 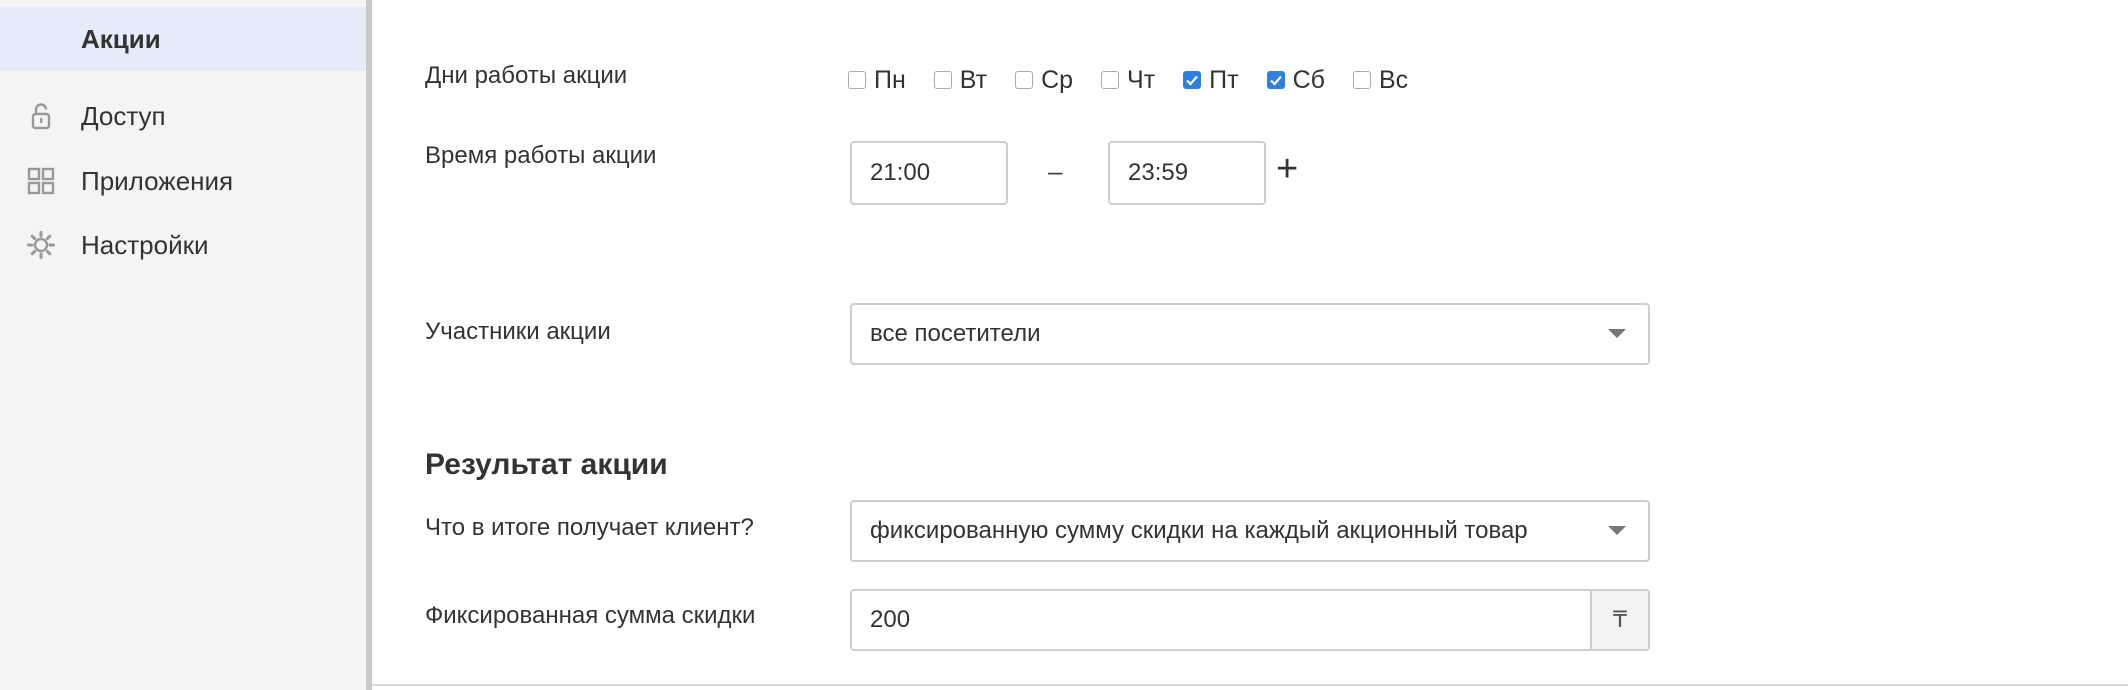 I want to click on time-label: Время работы акции, so click(x=541, y=155).